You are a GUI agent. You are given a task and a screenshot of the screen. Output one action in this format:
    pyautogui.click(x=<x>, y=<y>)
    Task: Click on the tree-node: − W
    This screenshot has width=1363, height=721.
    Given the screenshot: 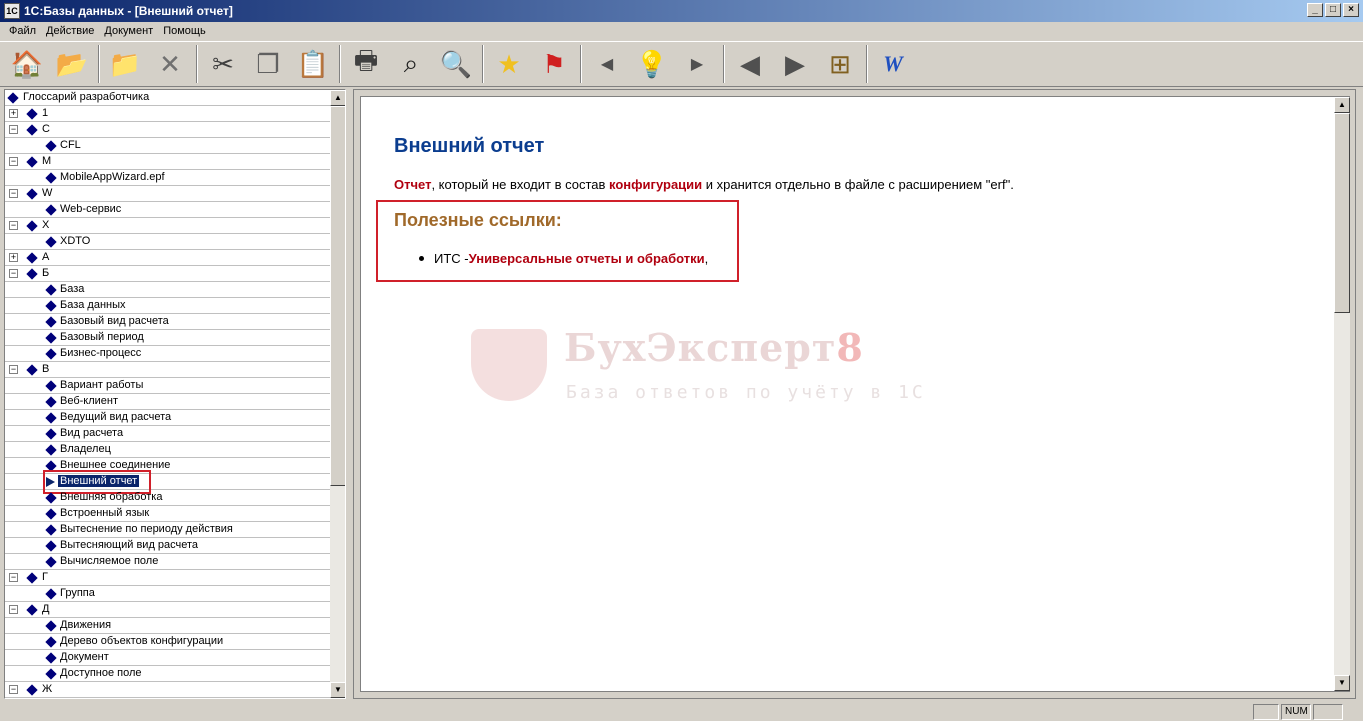 What is the action you would take?
    pyautogui.click(x=167, y=194)
    